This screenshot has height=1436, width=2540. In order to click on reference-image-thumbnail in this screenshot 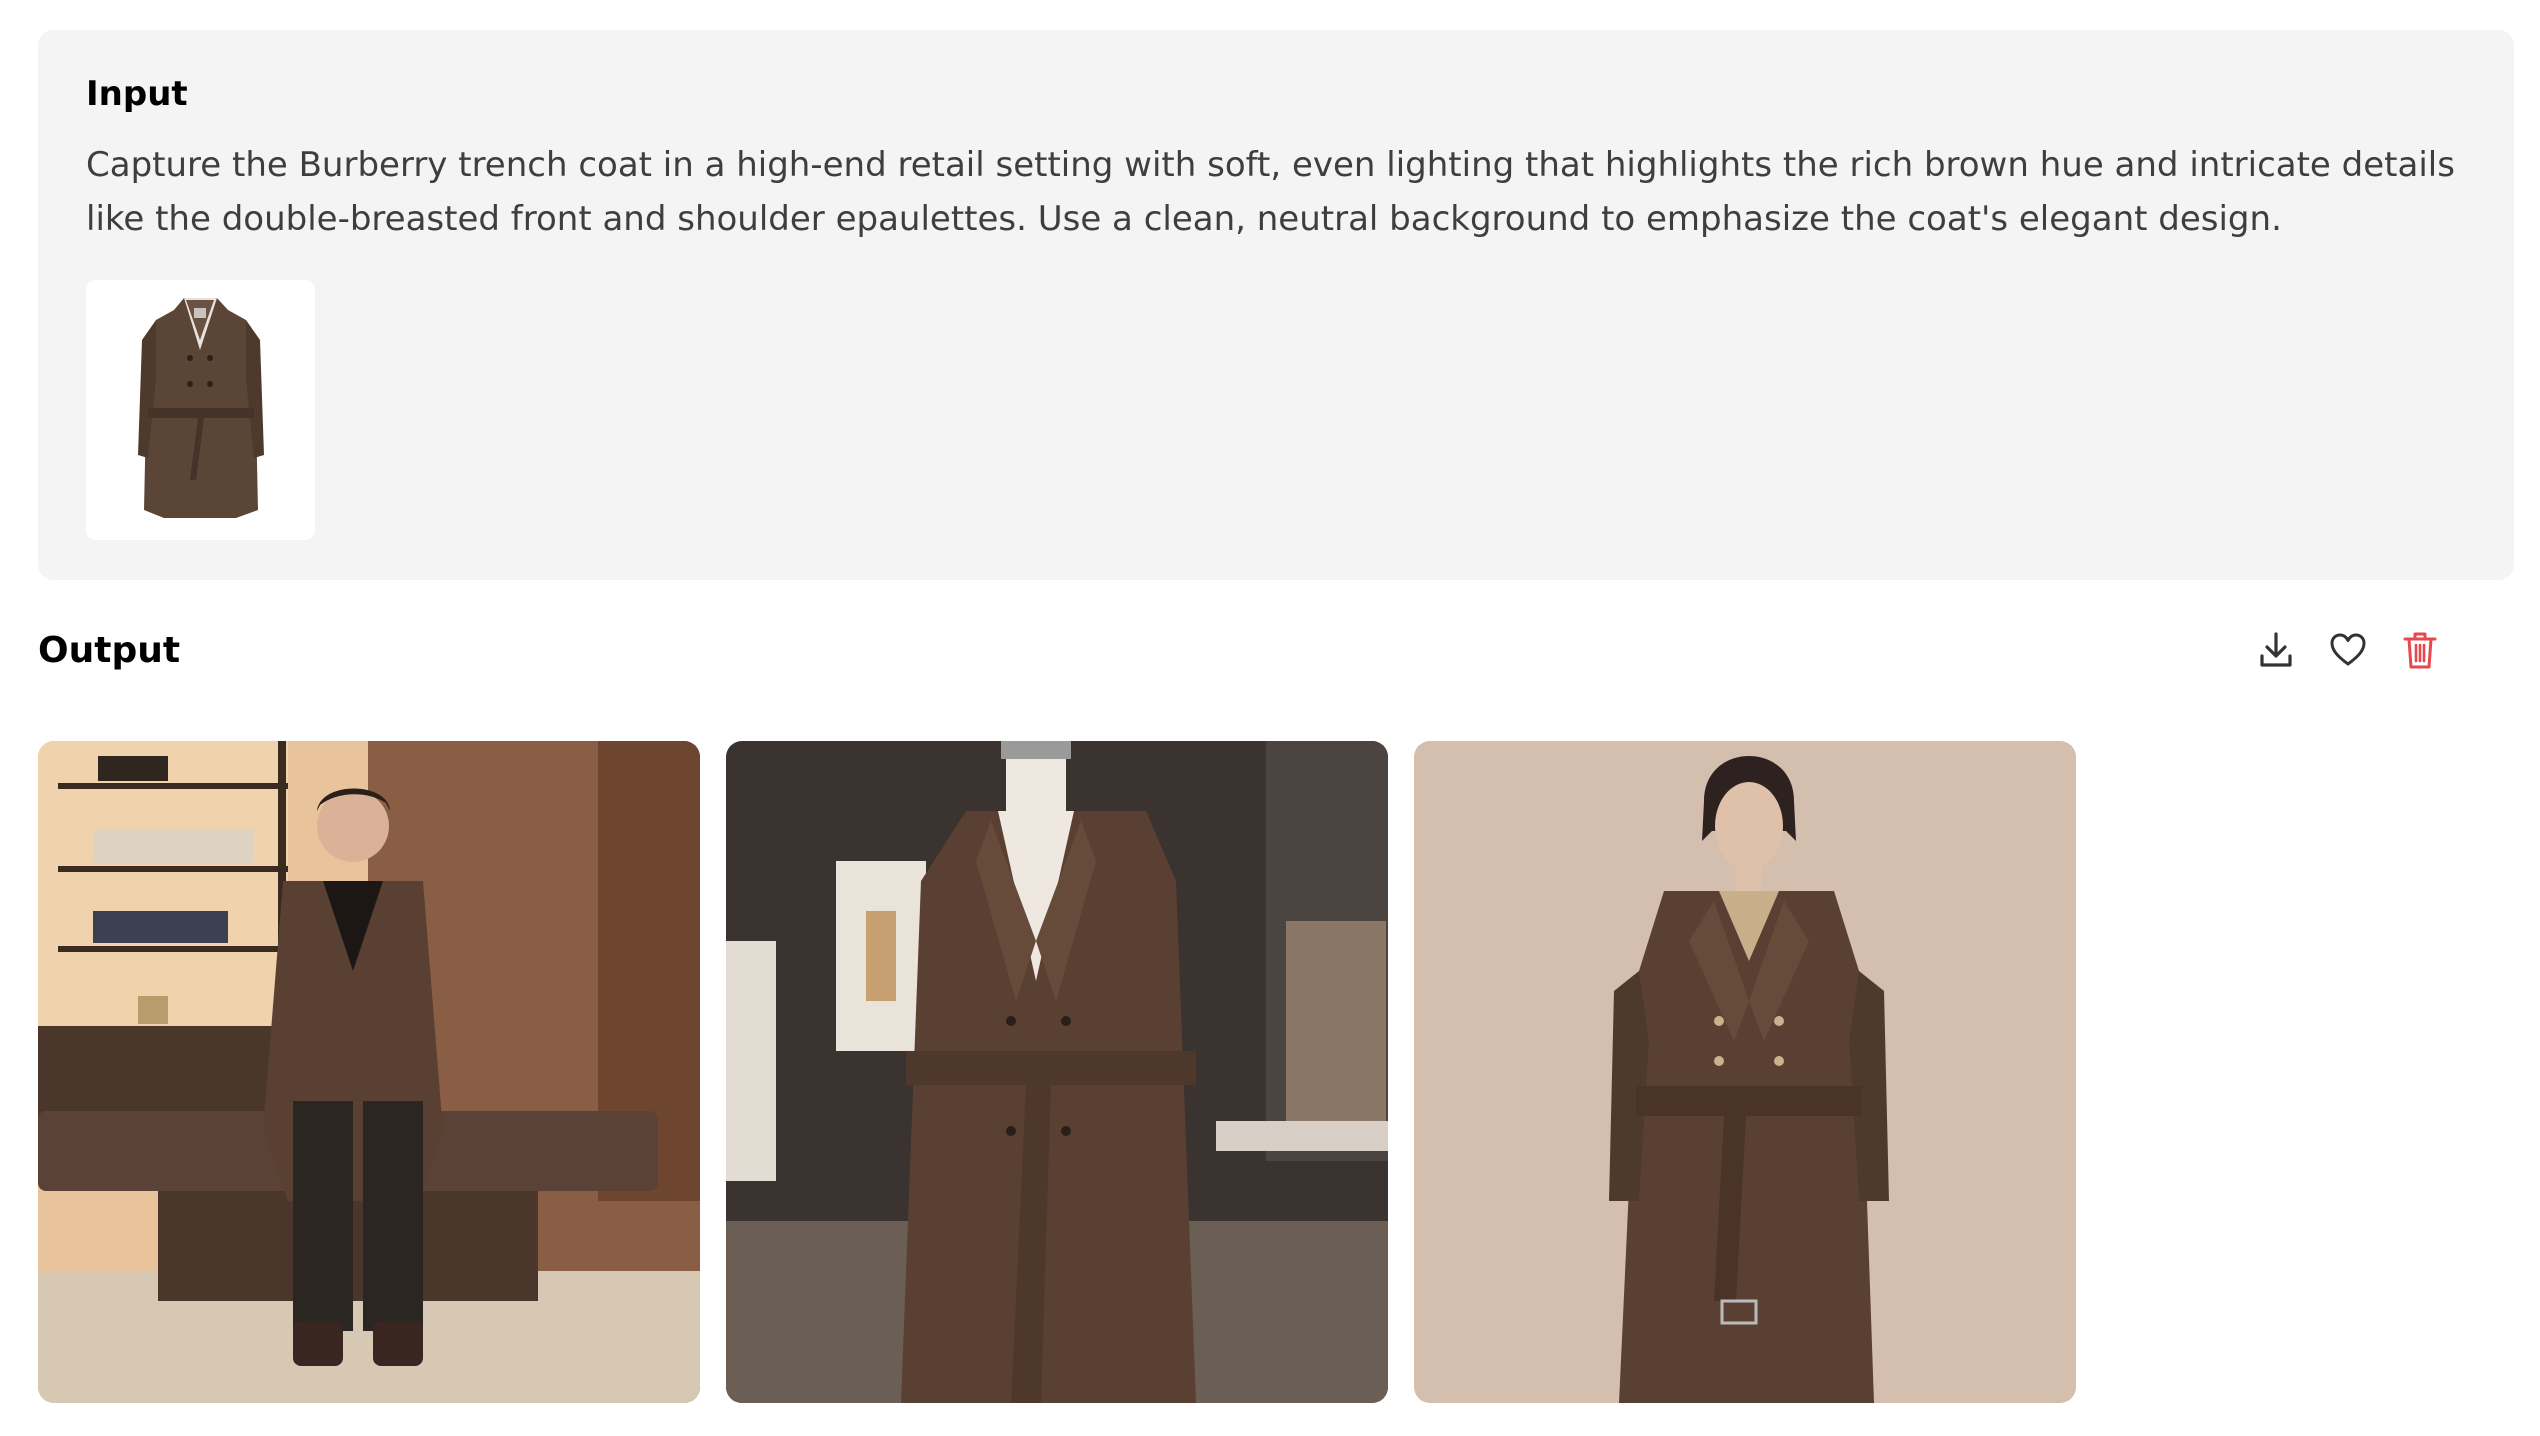, I will do `click(200, 410)`.